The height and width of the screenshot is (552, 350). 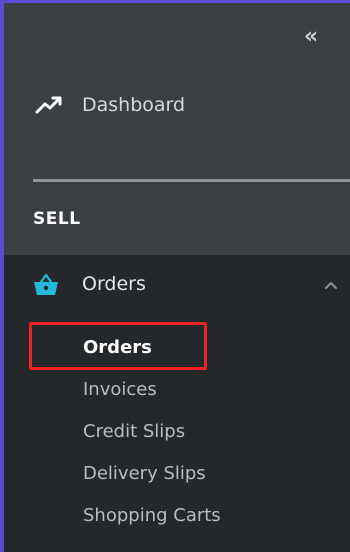 What do you see at coordinates (57, 219) in the screenshot?
I see `section-title-sell: SELL` at bounding box center [57, 219].